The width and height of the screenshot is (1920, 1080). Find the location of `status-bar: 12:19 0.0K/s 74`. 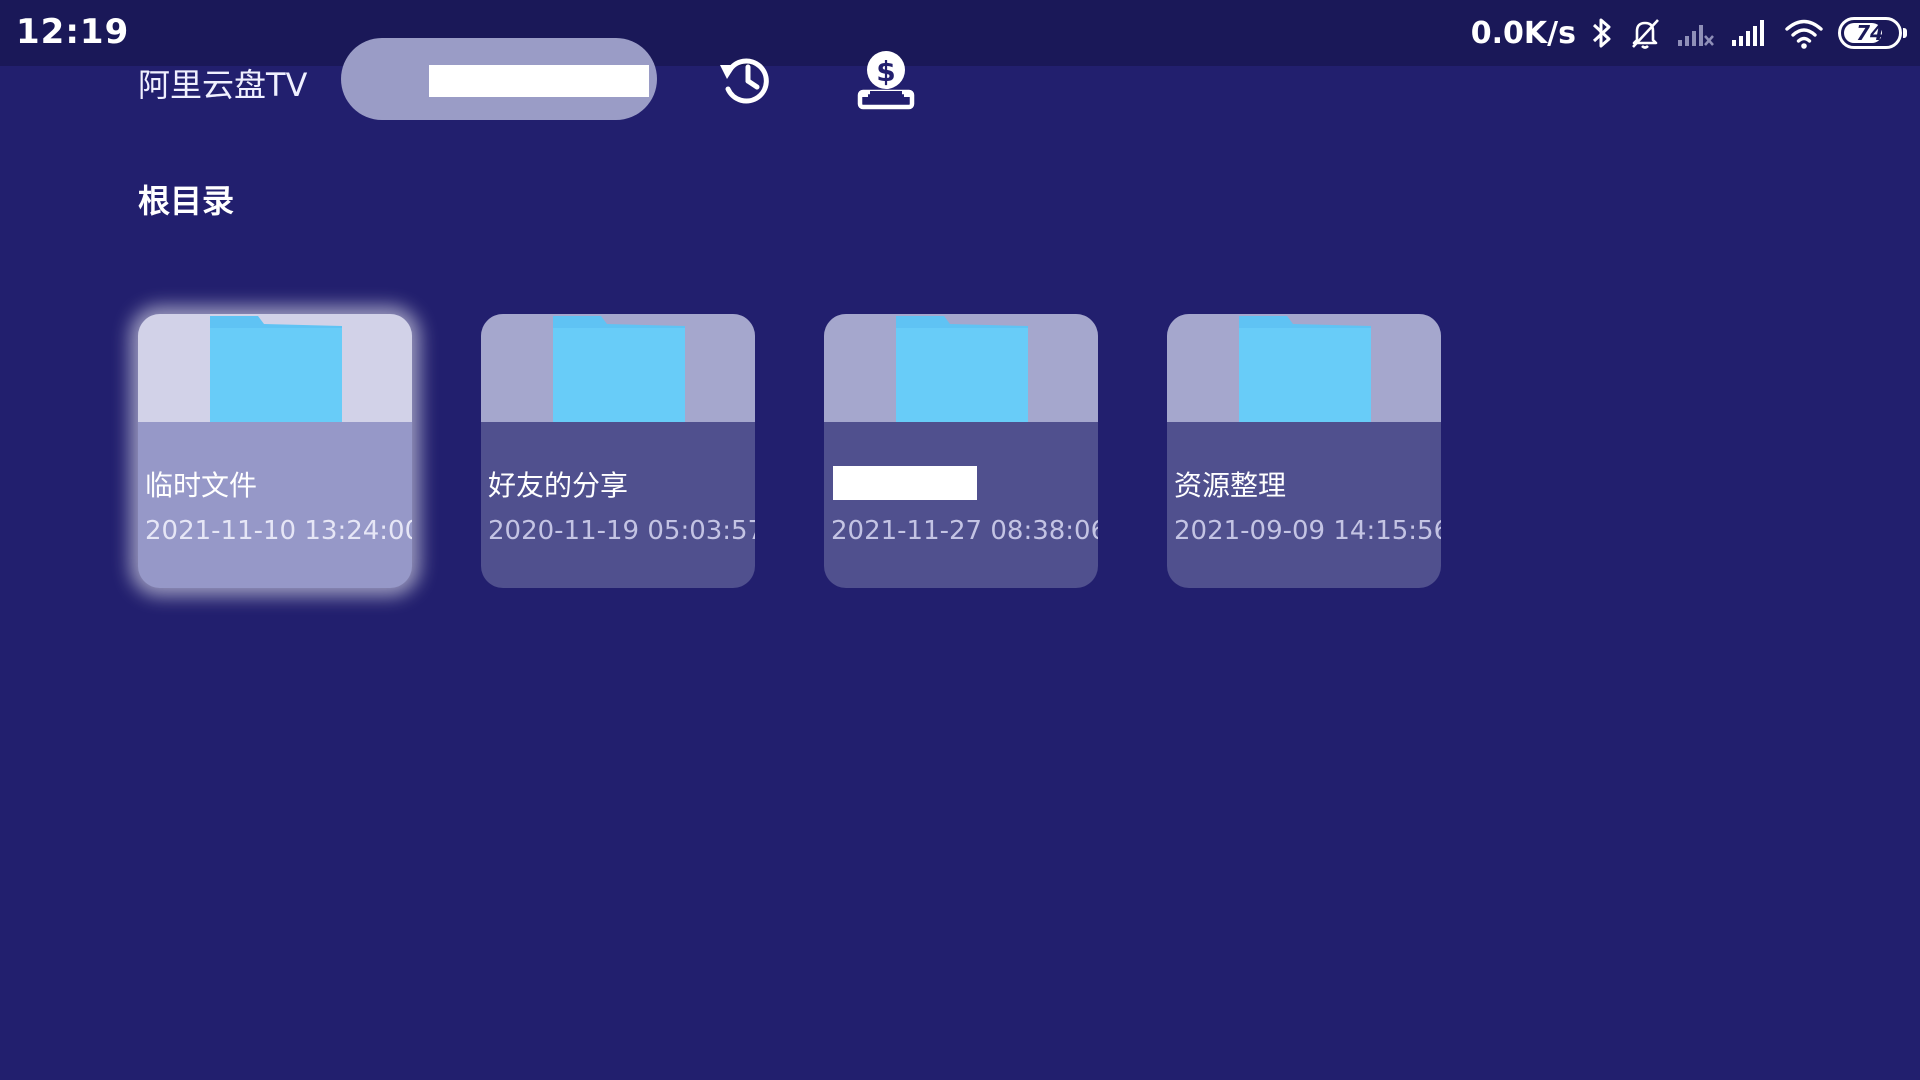

status-bar: 12:19 0.0K/s 74 is located at coordinates (960, 33).